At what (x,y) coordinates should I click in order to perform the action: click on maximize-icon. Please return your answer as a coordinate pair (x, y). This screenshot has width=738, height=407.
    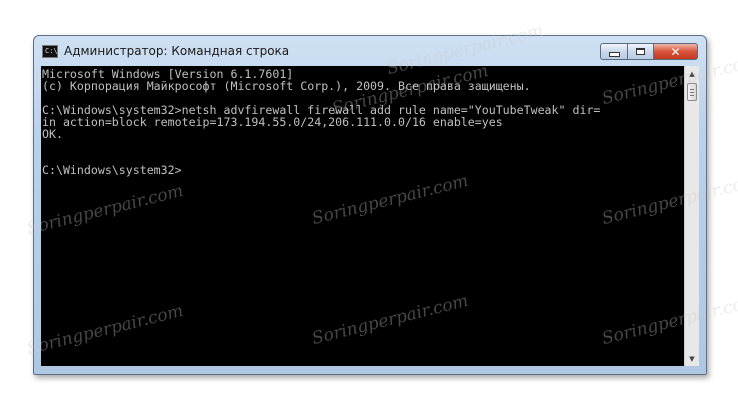
    Looking at the image, I should click on (640, 51).